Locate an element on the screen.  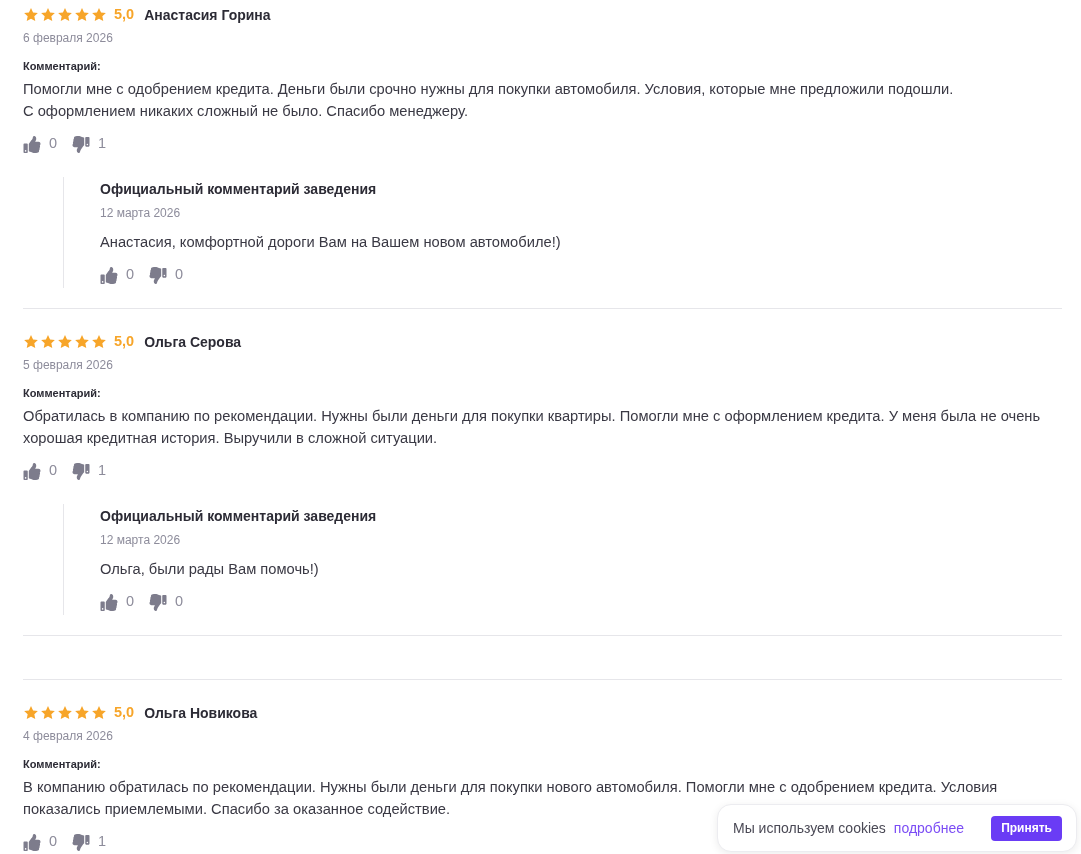
author-name: Анастасия Горина is located at coordinates (207, 15).